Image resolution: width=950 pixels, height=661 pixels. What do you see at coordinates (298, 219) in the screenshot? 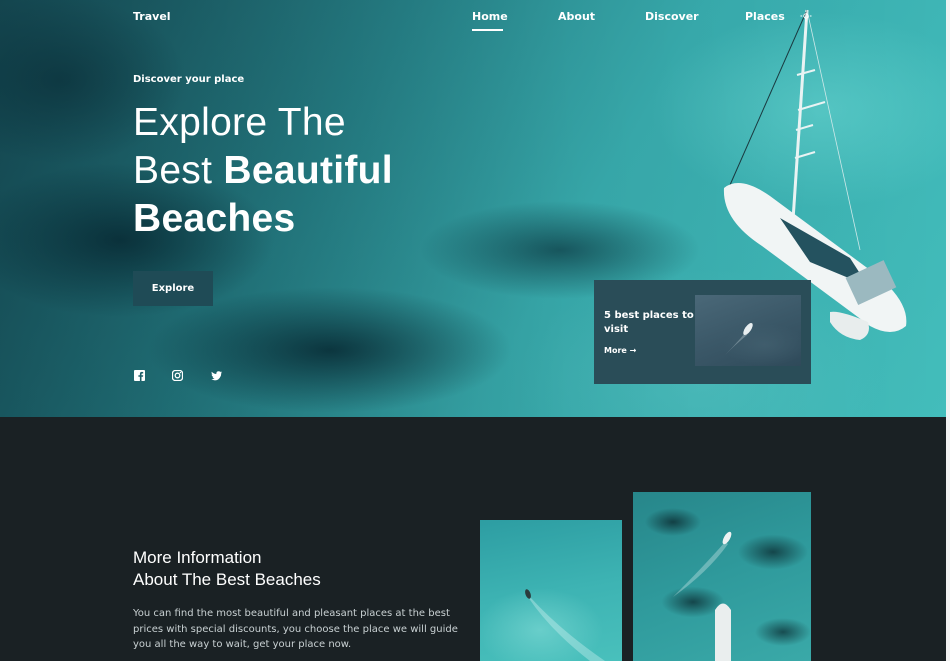
I see `headline-line-3: Beaches` at bounding box center [298, 219].